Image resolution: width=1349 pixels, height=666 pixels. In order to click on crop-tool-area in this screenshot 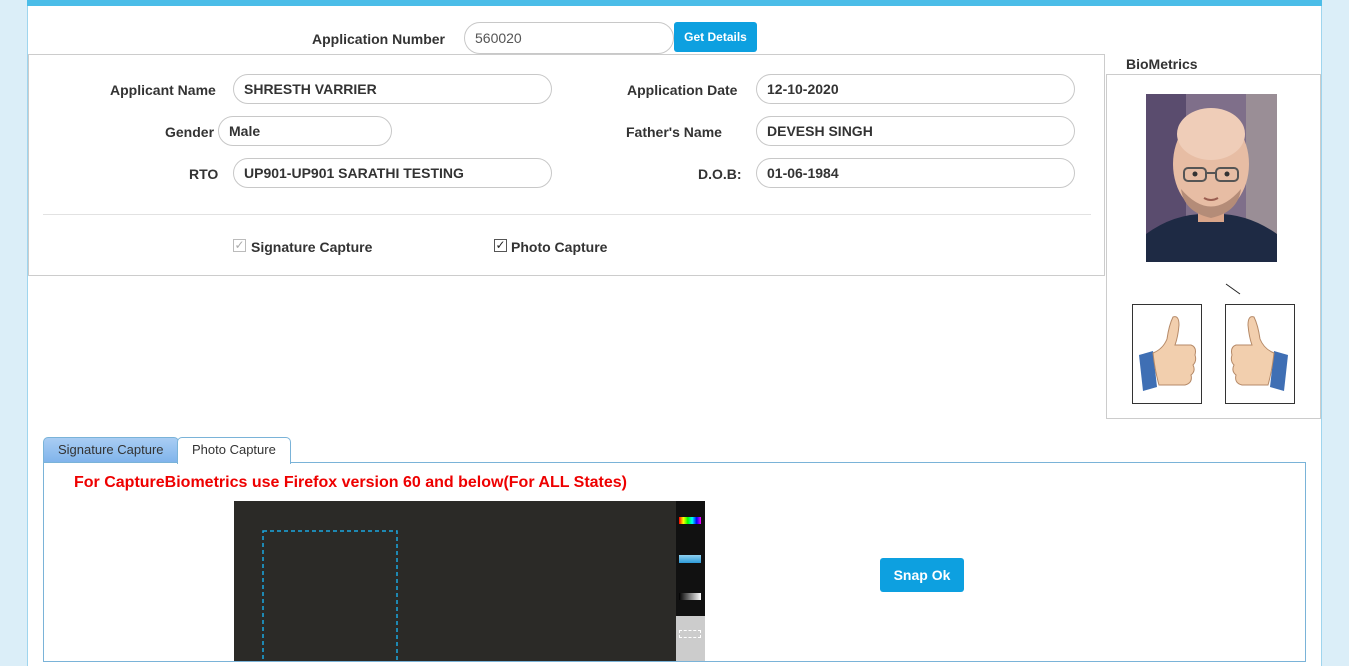, I will do `click(690, 638)`.